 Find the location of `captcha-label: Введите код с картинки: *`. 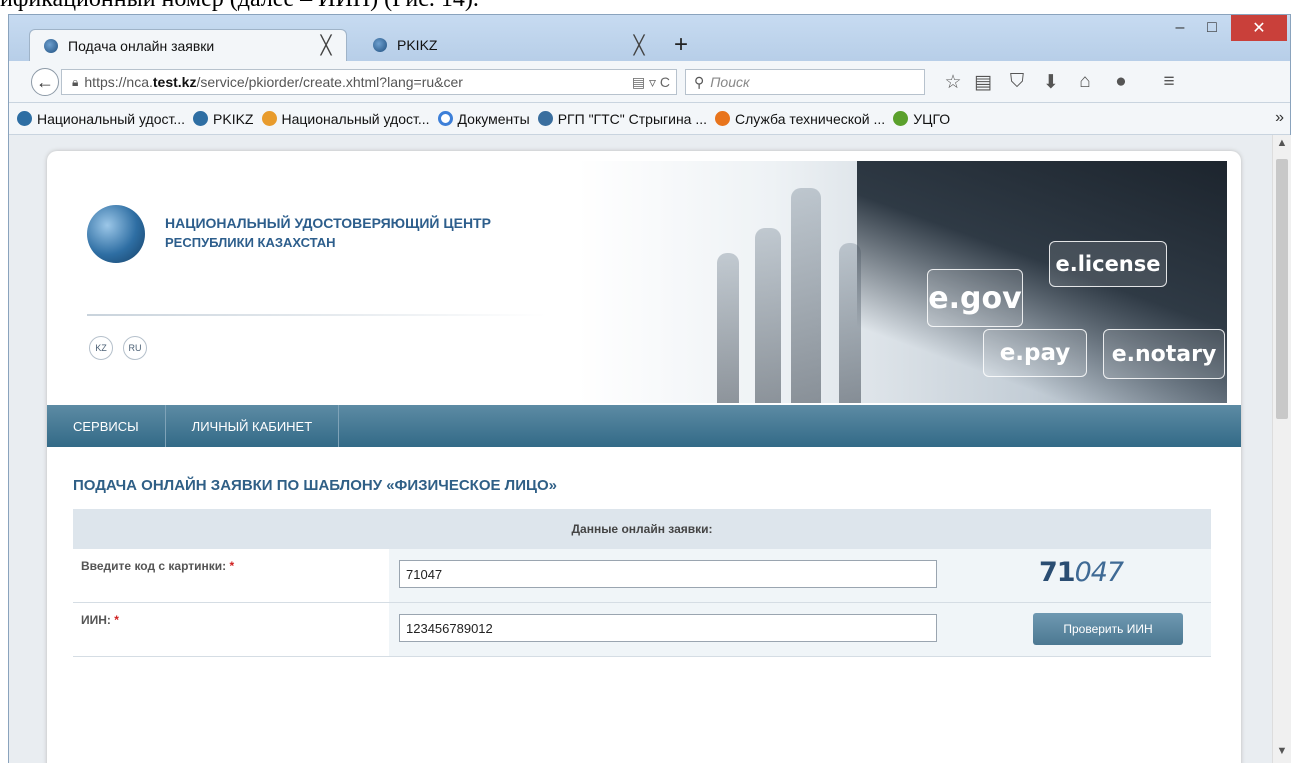

captcha-label: Введите код с картинки: * is located at coordinates (158, 566).